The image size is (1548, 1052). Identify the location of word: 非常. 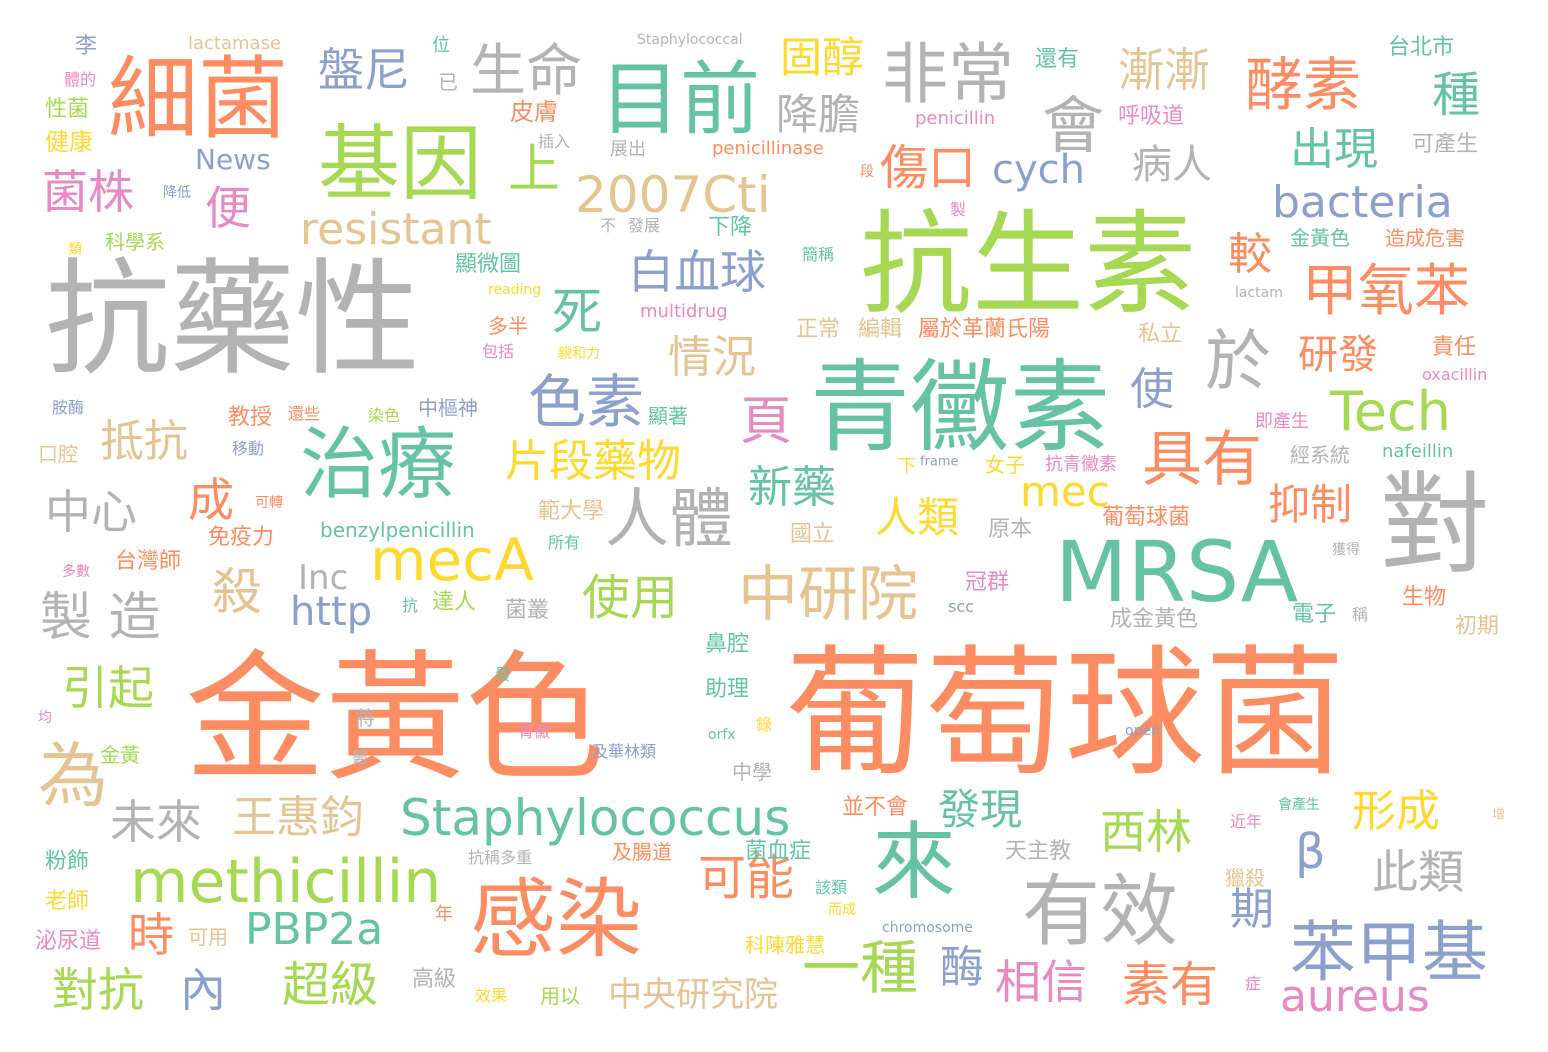
(948, 74).